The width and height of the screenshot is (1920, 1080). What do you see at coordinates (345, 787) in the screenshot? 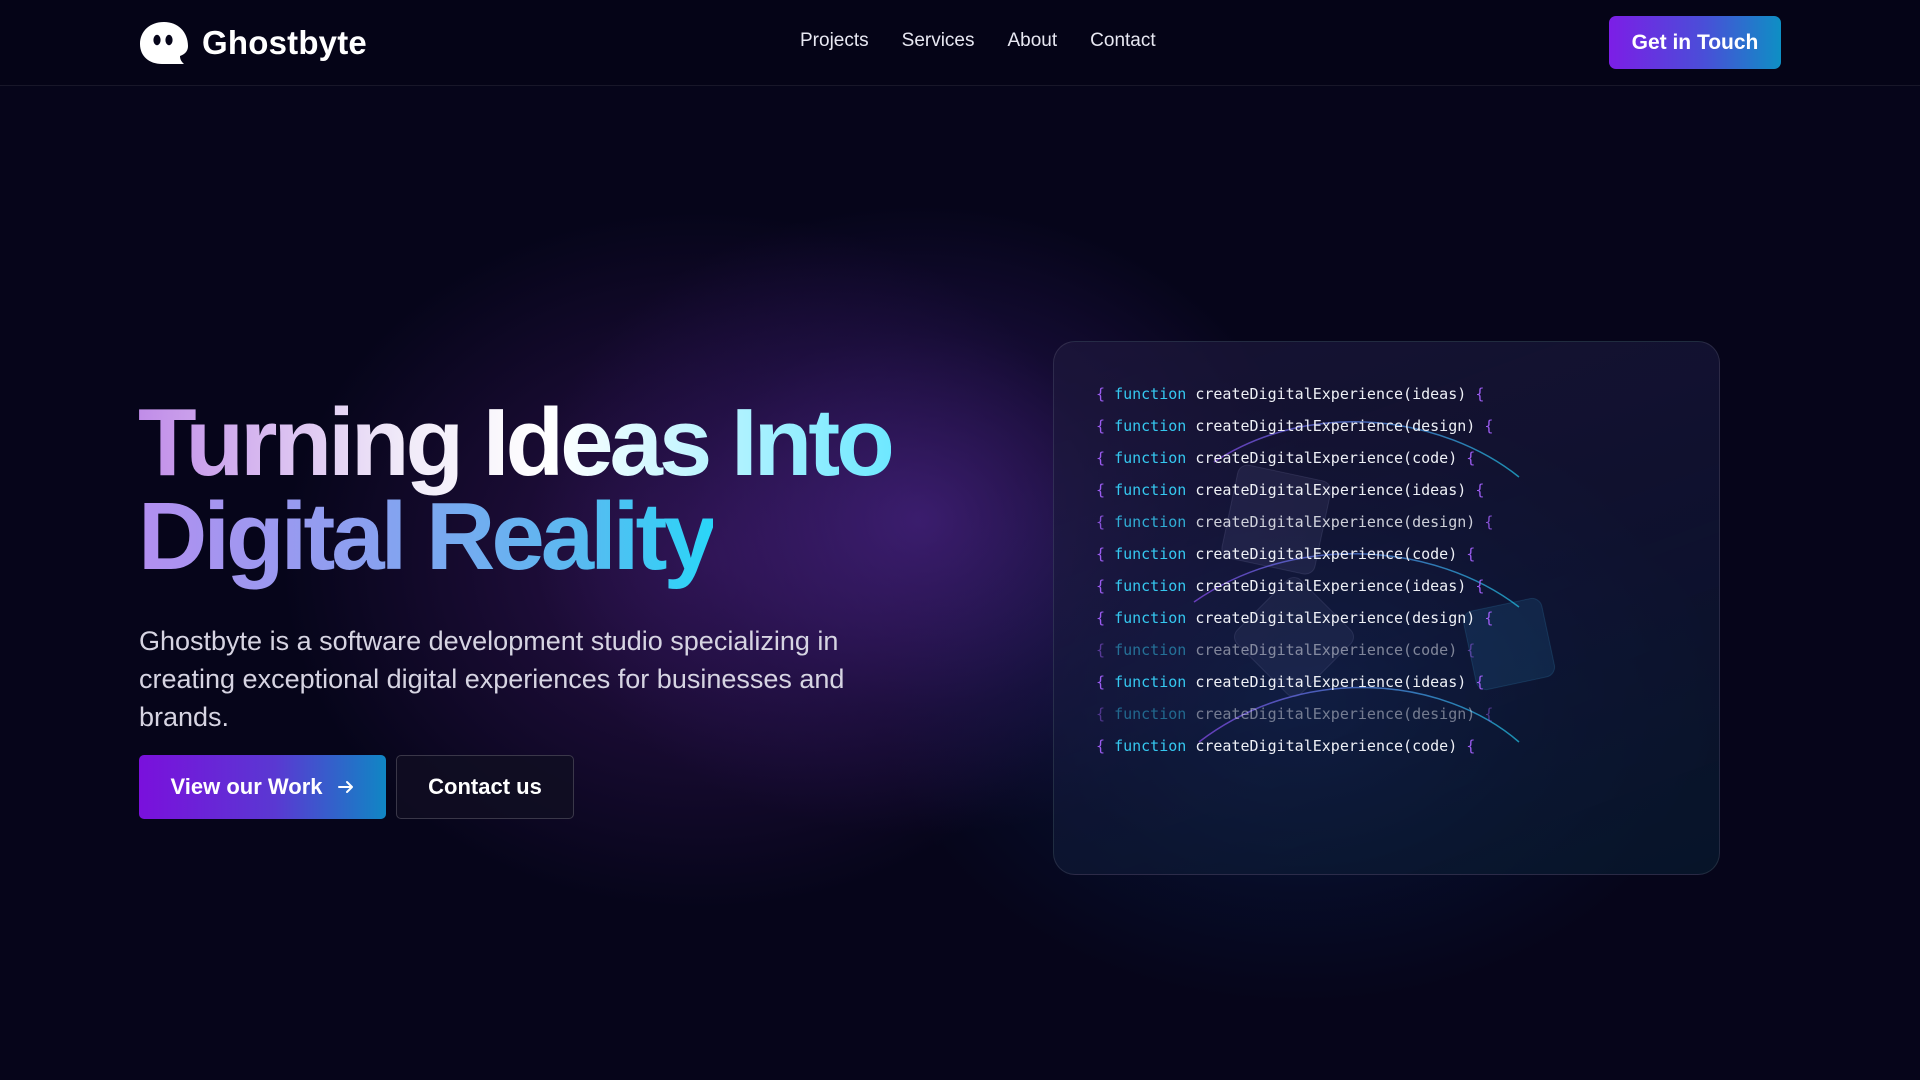
I see `arrow-right-icon` at bounding box center [345, 787].